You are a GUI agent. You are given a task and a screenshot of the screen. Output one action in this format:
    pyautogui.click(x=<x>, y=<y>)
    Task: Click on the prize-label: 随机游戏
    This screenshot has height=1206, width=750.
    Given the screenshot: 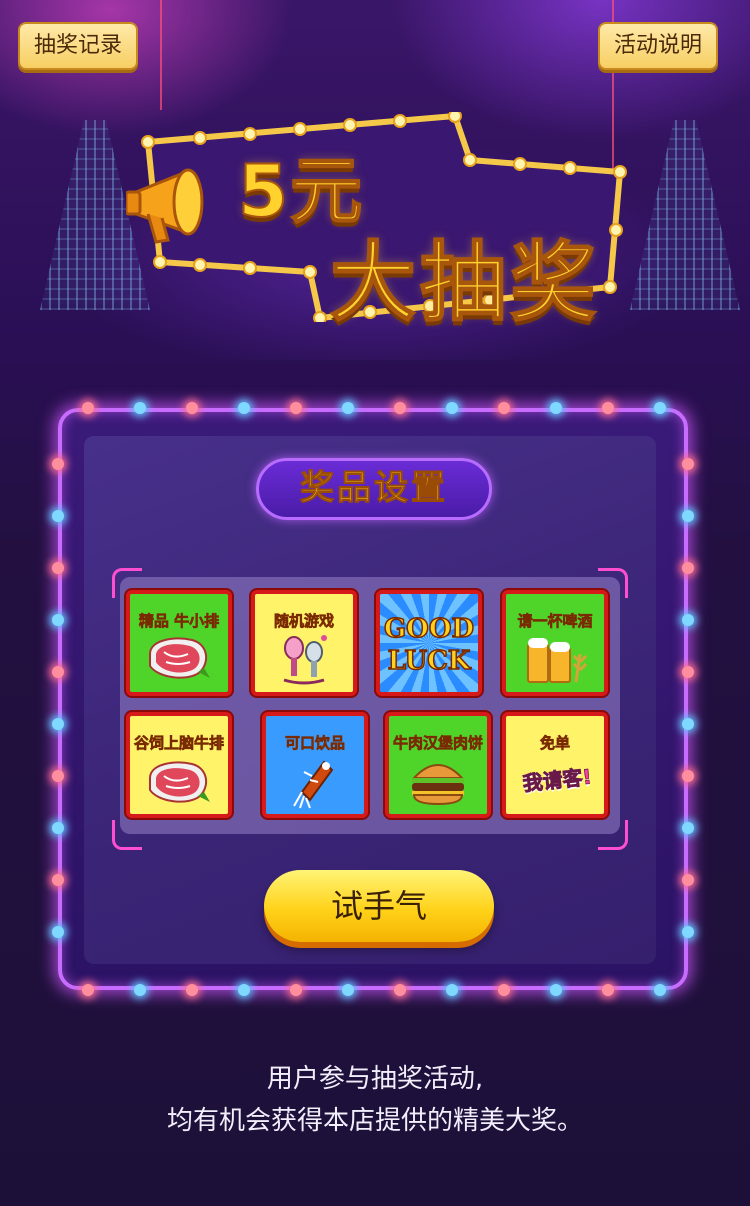 What is the action you would take?
    pyautogui.click(x=304, y=621)
    